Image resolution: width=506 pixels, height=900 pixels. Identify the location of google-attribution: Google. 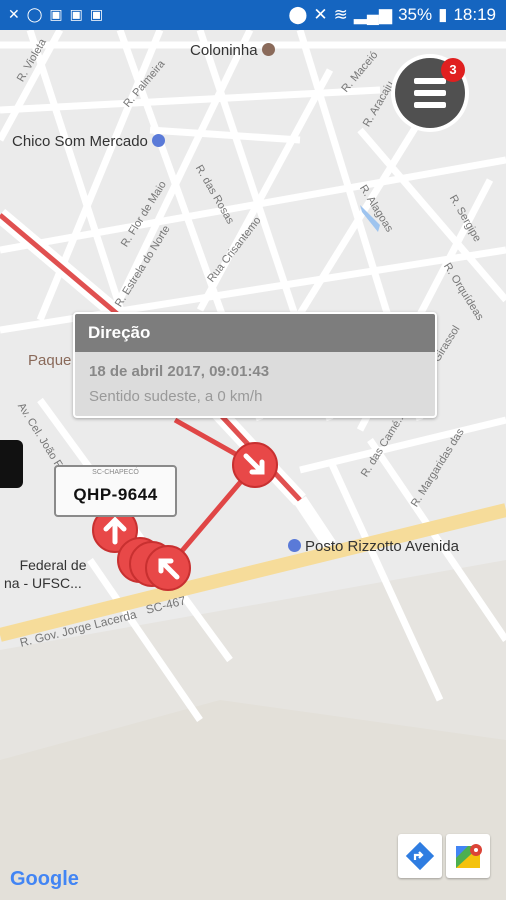
(44, 879).